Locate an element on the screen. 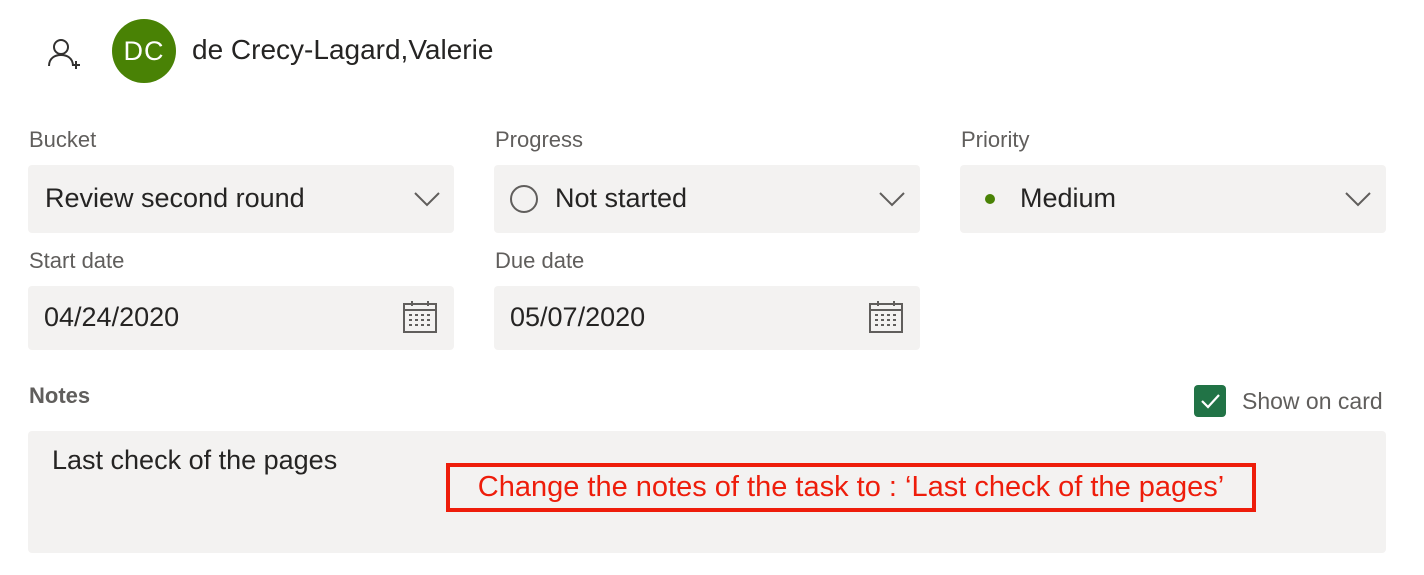  due-date-field: 05/07/2020 is located at coordinates (707, 318).